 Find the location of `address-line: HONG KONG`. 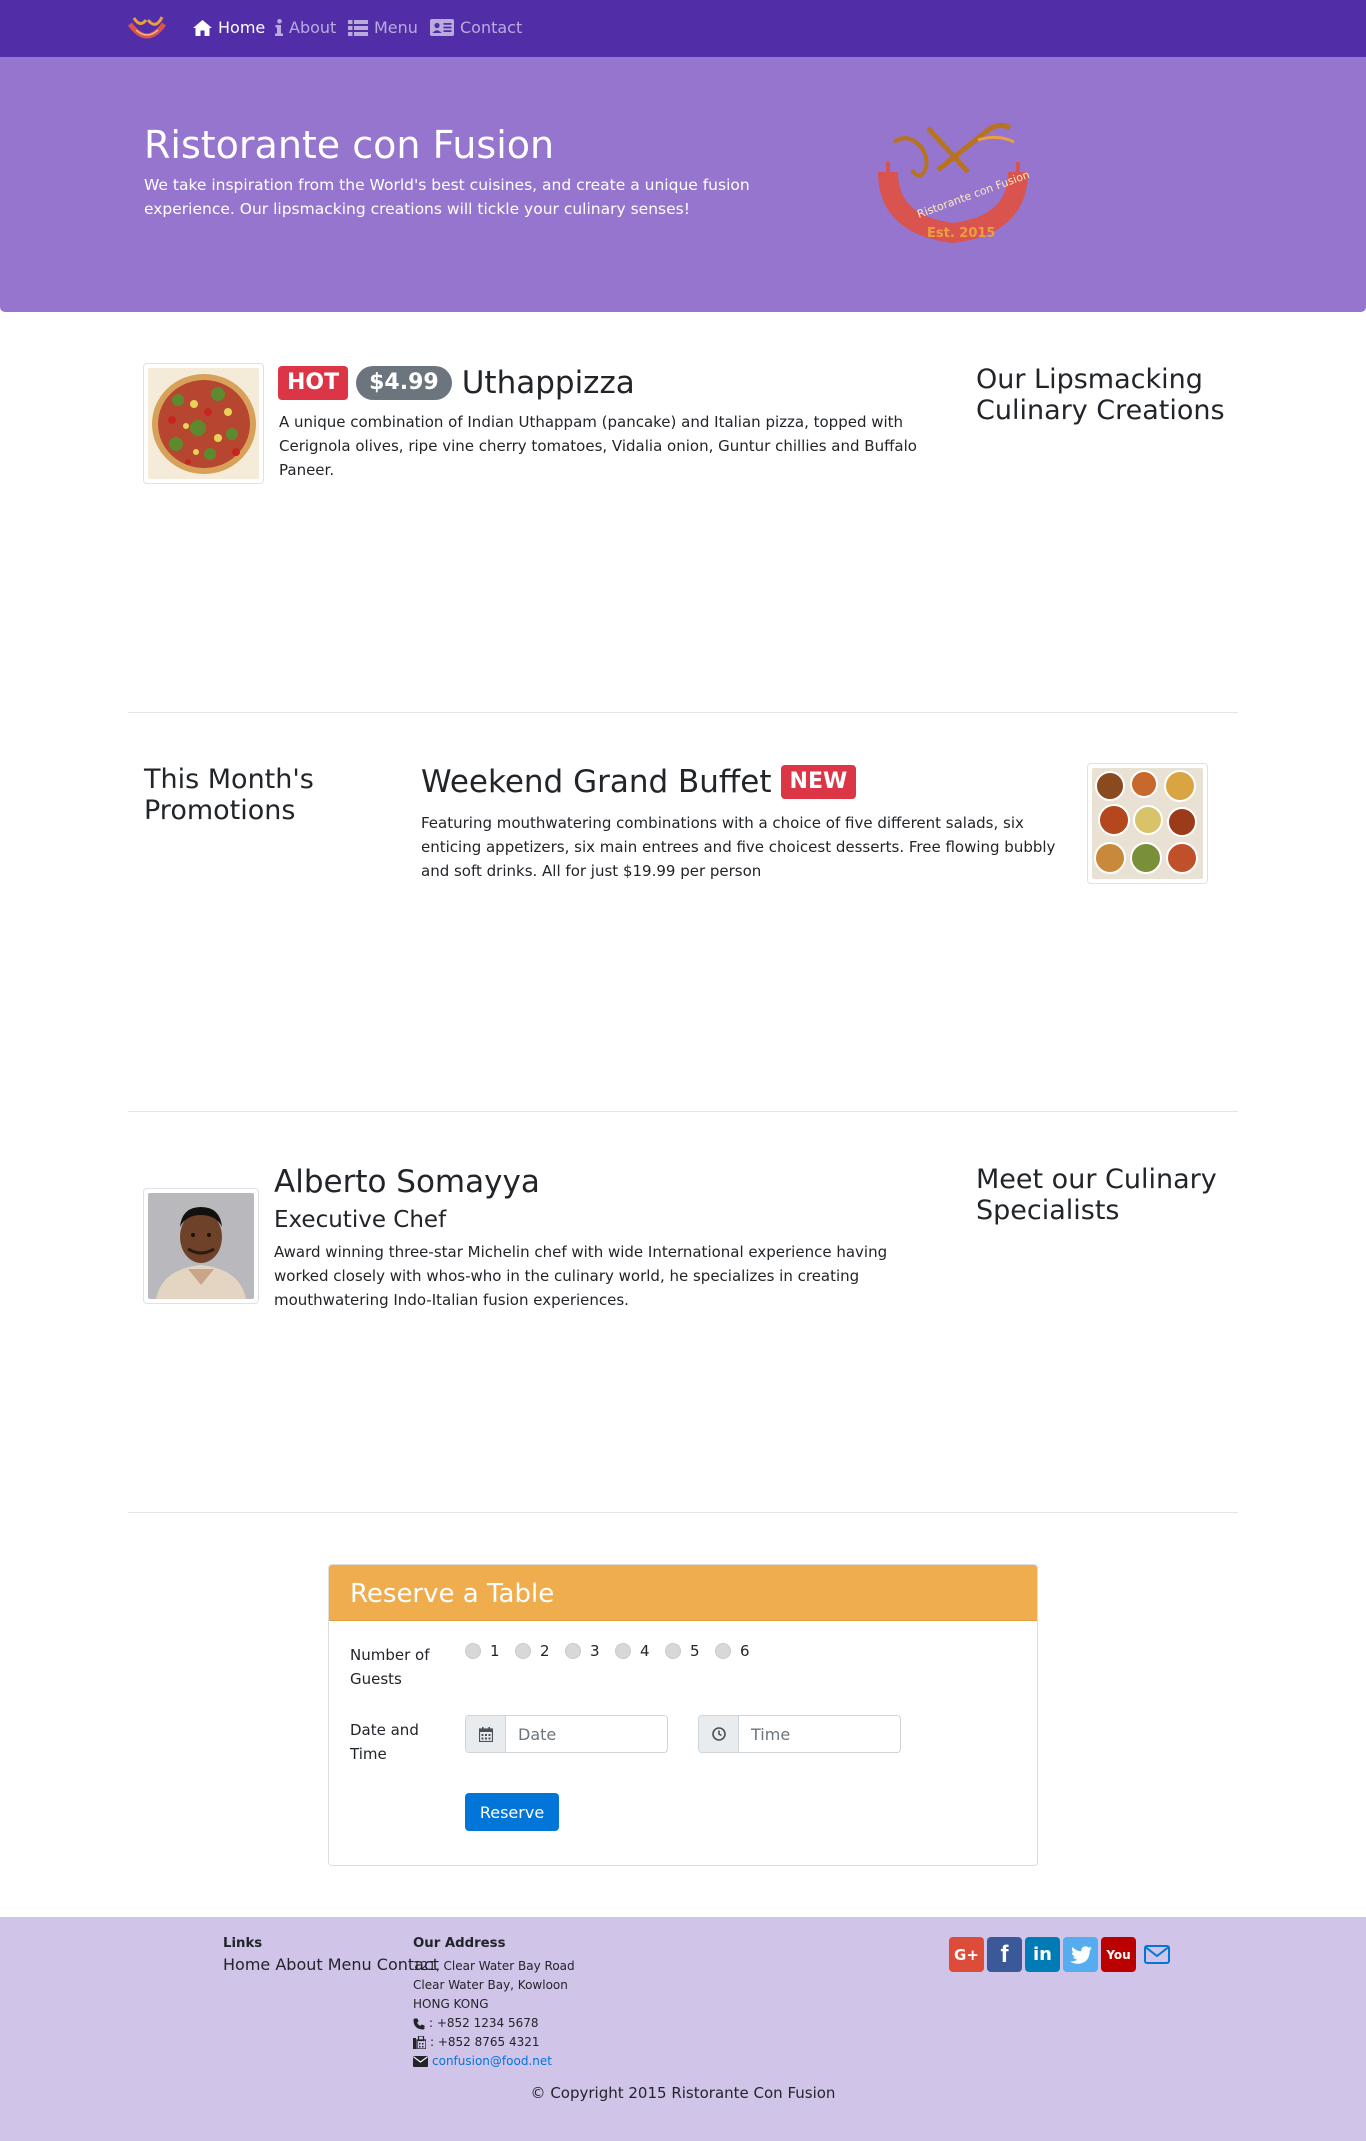

address-line: HONG KONG is located at coordinates (451, 2004).